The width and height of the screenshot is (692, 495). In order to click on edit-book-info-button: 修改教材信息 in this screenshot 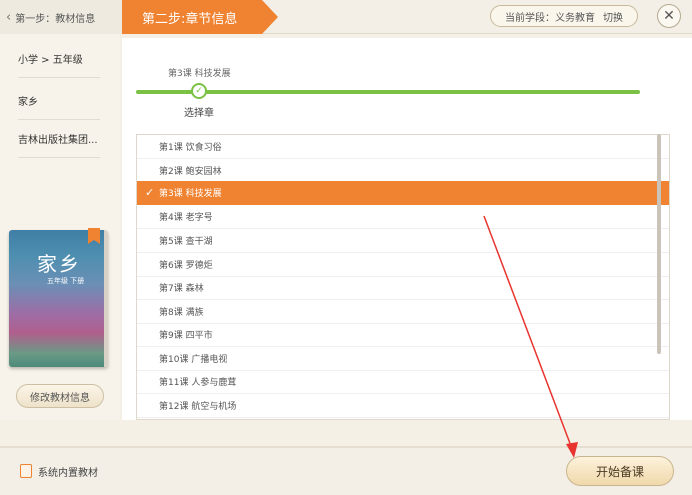, I will do `click(60, 396)`.